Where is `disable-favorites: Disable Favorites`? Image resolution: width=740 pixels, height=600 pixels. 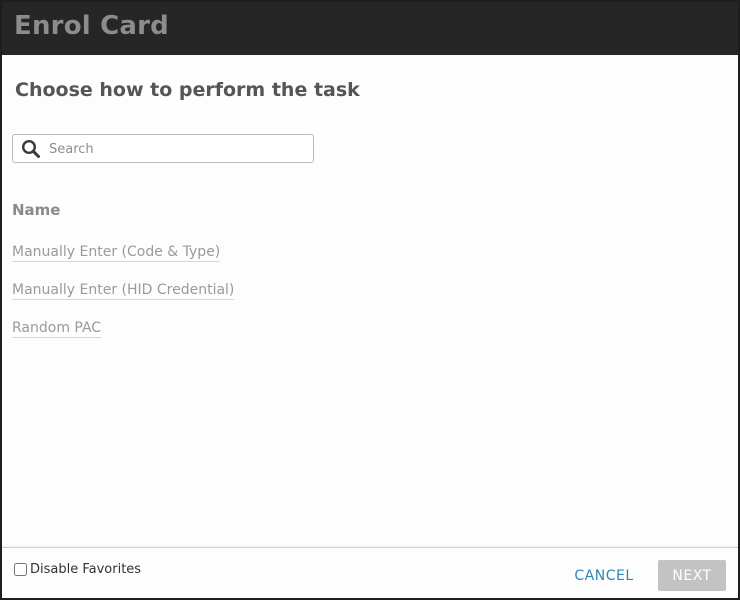 disable-favorites: Disable Favorites is located at coordinates (77, 569).